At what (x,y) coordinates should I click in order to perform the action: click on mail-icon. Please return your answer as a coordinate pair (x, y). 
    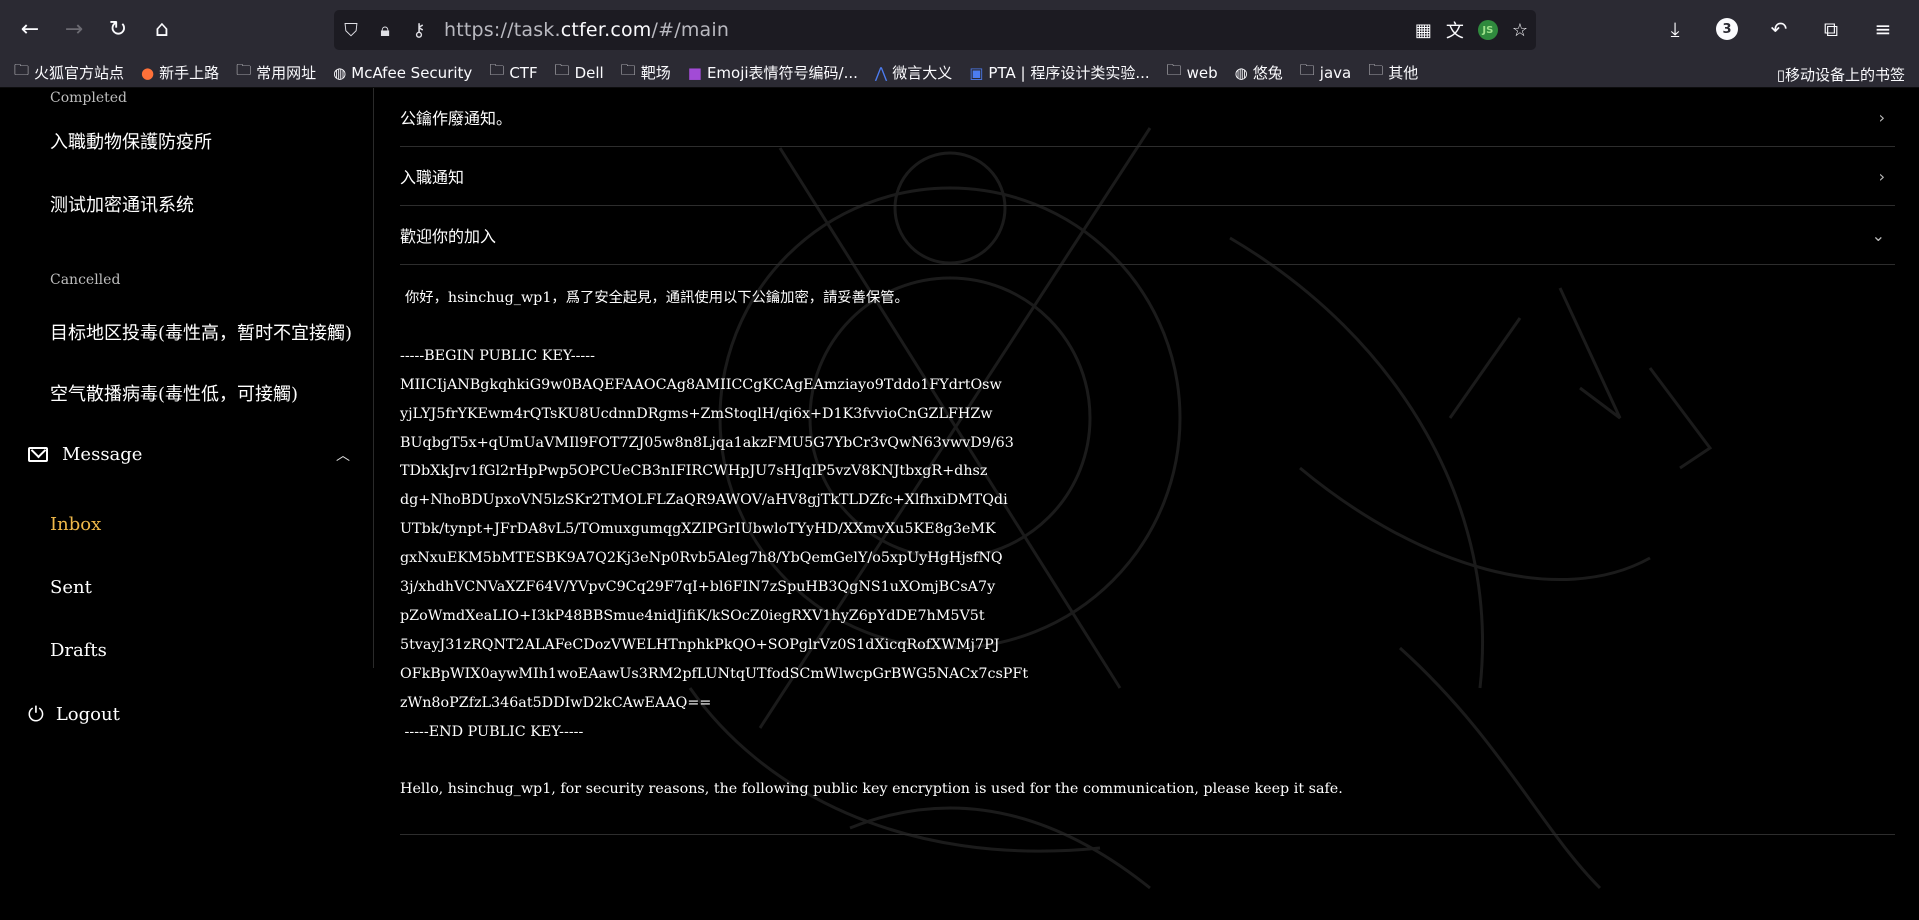
    Looking at the image, I should click on (38, 454).